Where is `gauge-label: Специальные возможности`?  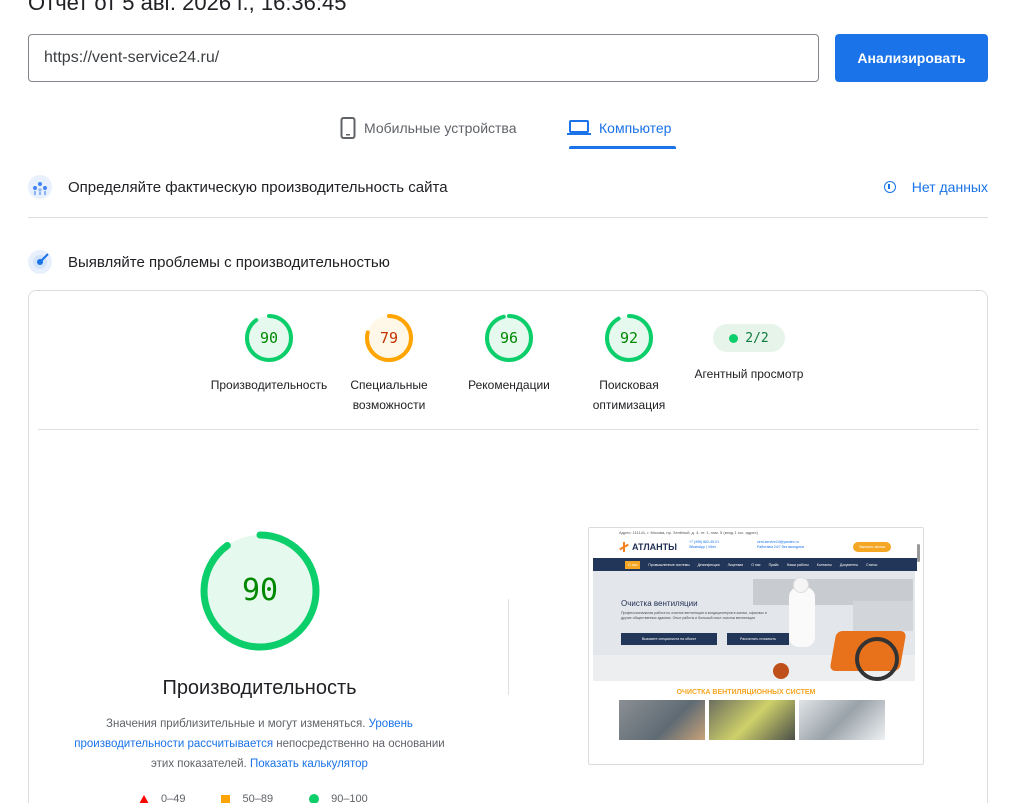 gauge-label: Специальные возможности is located at coordinates (389, 395).